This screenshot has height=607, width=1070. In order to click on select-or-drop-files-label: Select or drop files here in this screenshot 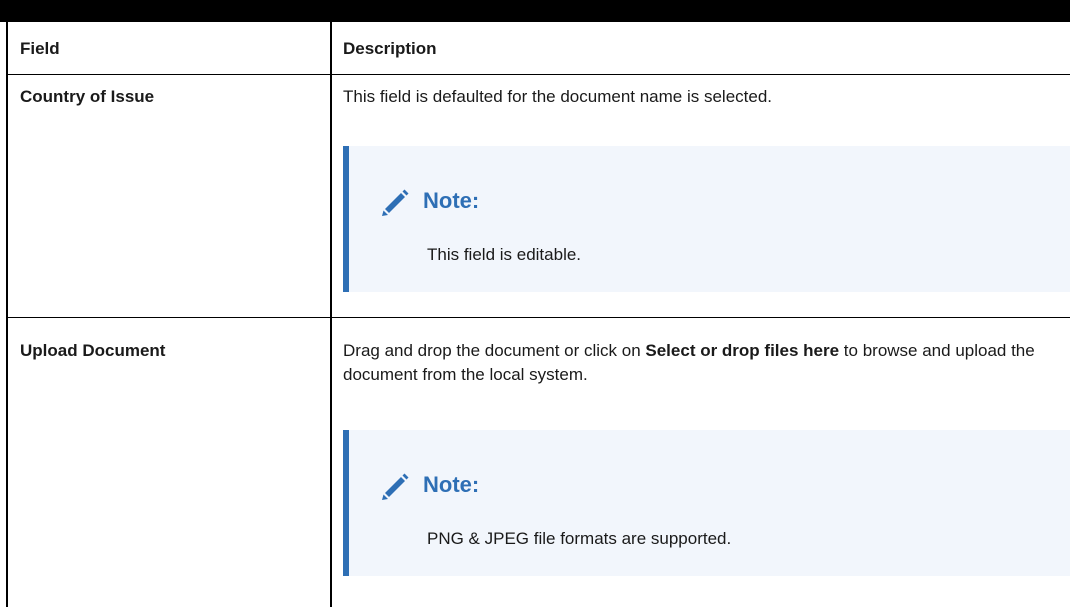, I will do `click(742, 350)`.